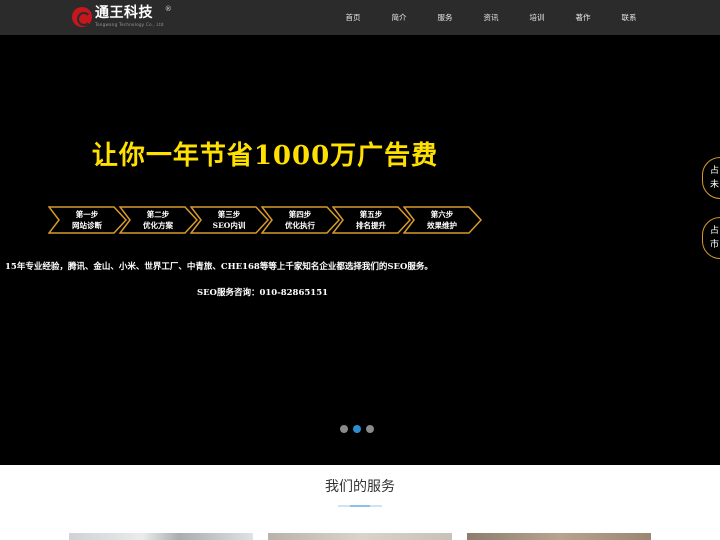 The width and height of the screenshot is (720, 540). What do you see at coordinates (129, 24) in the screenshot?
I see `brand-name-en: Tongwang Technology Co., Ltd` at bounding box center [129, 24].